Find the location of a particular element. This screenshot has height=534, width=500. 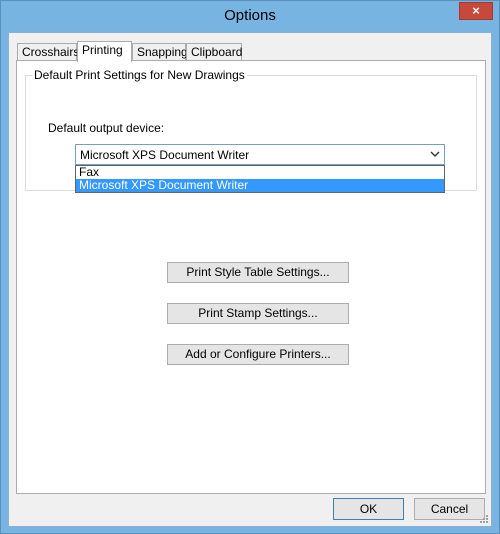

tab-snapping: Snapping is located at coordinates (160, 52).